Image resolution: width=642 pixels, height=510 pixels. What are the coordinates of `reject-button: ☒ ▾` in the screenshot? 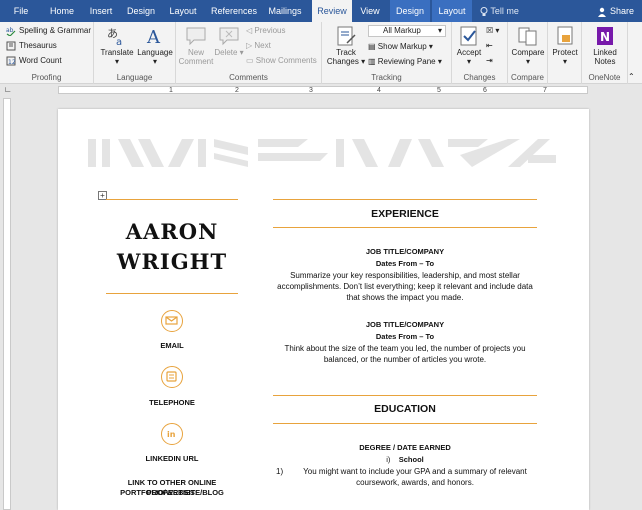 It's located at (492, 30).